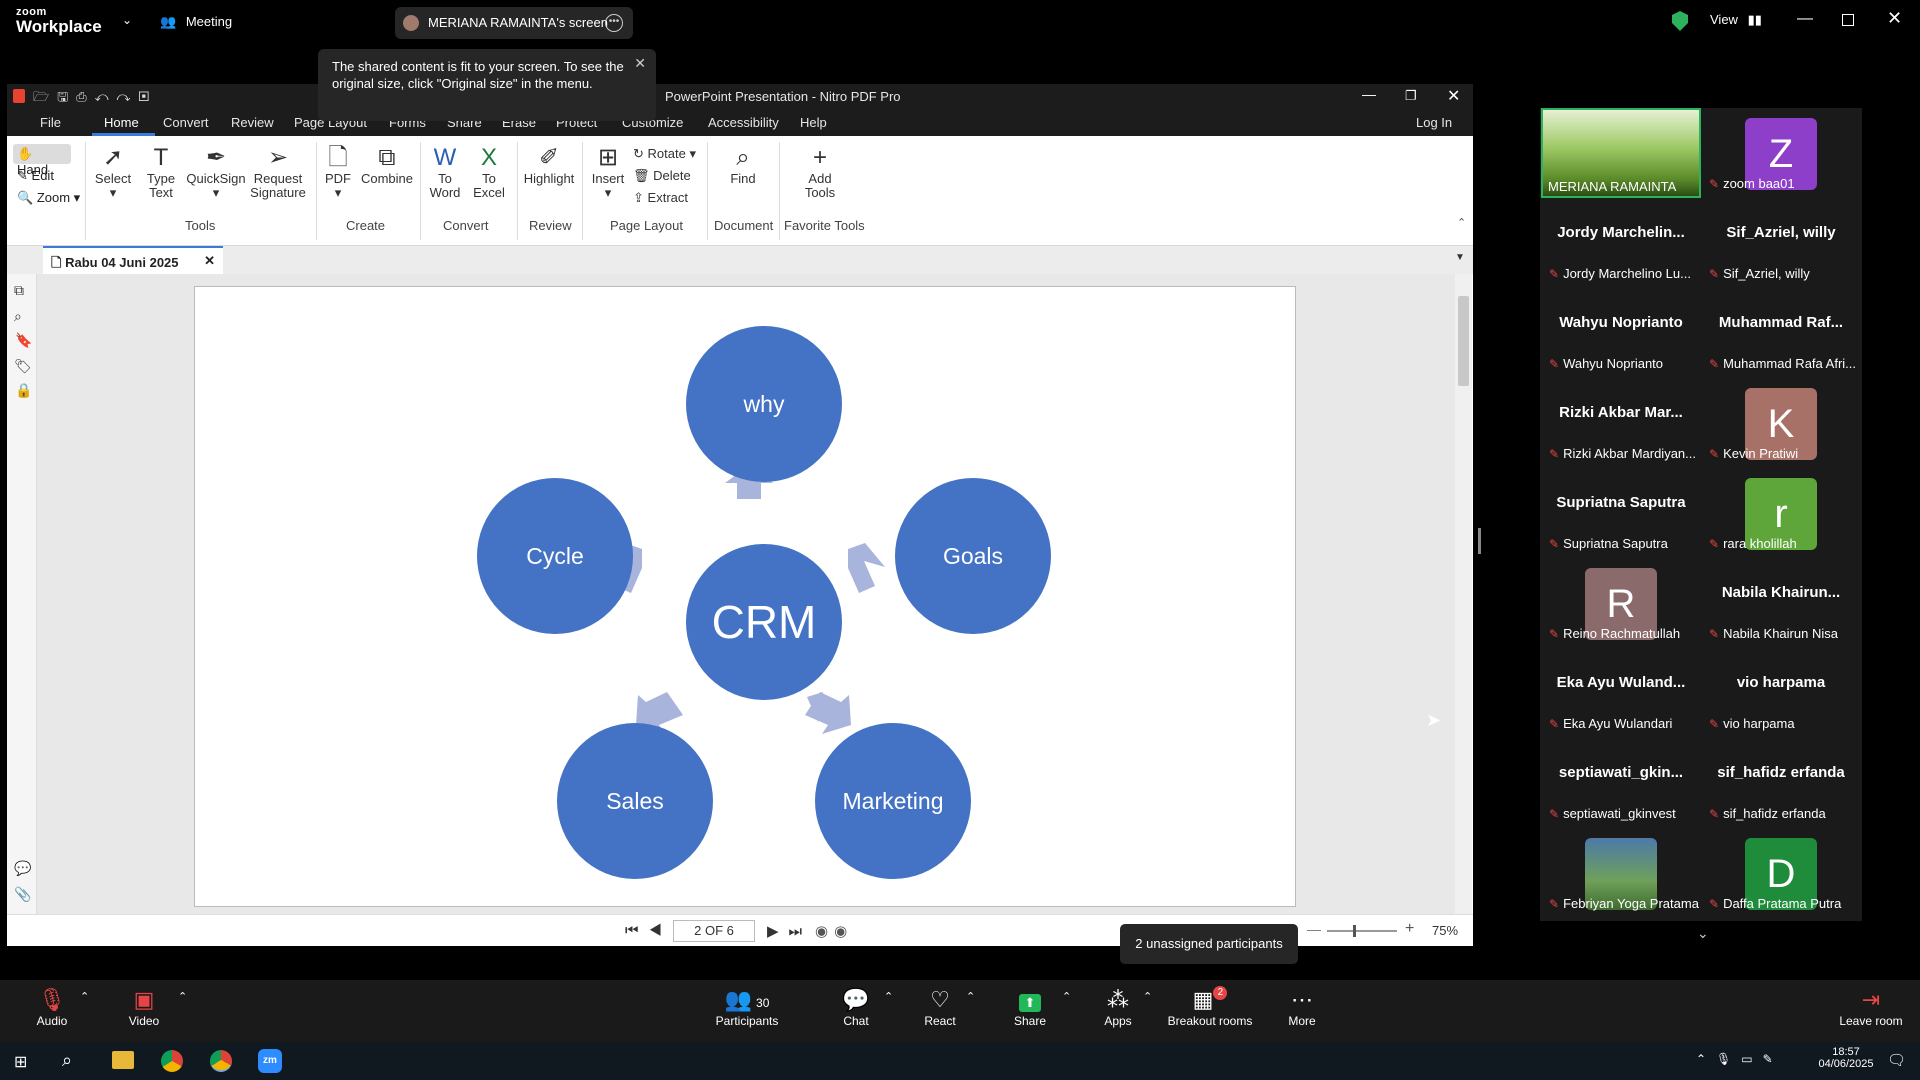 The width and height of the screenshot is (1920, 1080). What do you see at coordinates (1621, 871) in the screenshot?
I see `participant-tile: ✎ Febriyan Yoga Pratama` at bounding box center [1621, 871].